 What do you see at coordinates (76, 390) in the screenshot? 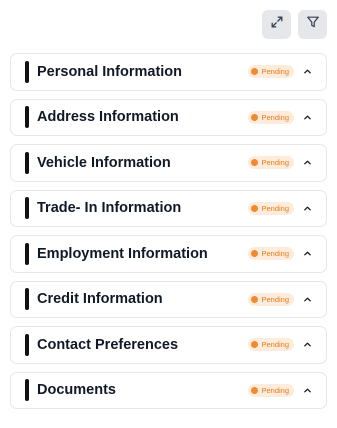
I see `section-title: Documents` at bounding box center [76, 390].